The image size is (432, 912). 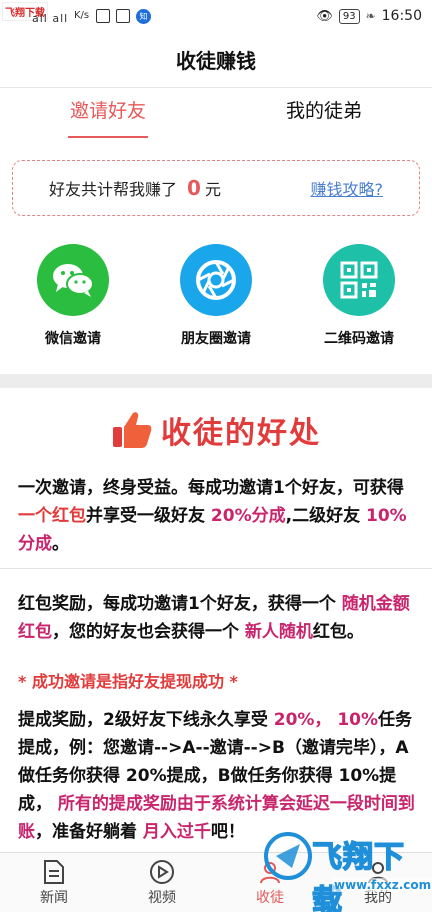 I want to click on benefits-heading: 收徒的好处, so click(x=216, y=430).